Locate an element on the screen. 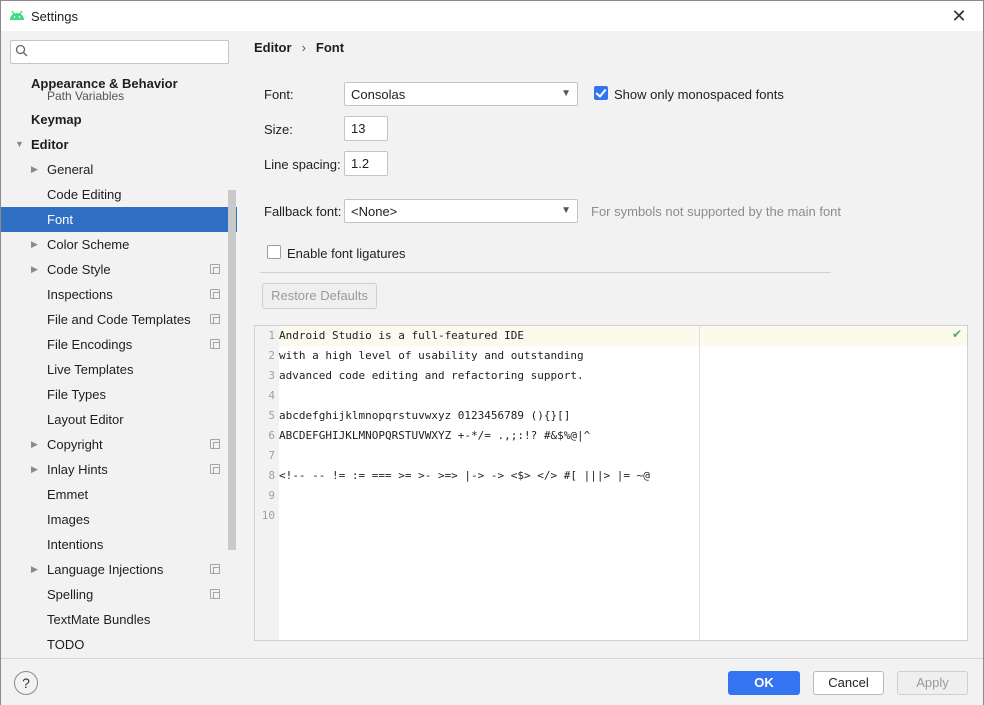  sidebar-item-emmet: Emmet is located at coordinates (119, 494).